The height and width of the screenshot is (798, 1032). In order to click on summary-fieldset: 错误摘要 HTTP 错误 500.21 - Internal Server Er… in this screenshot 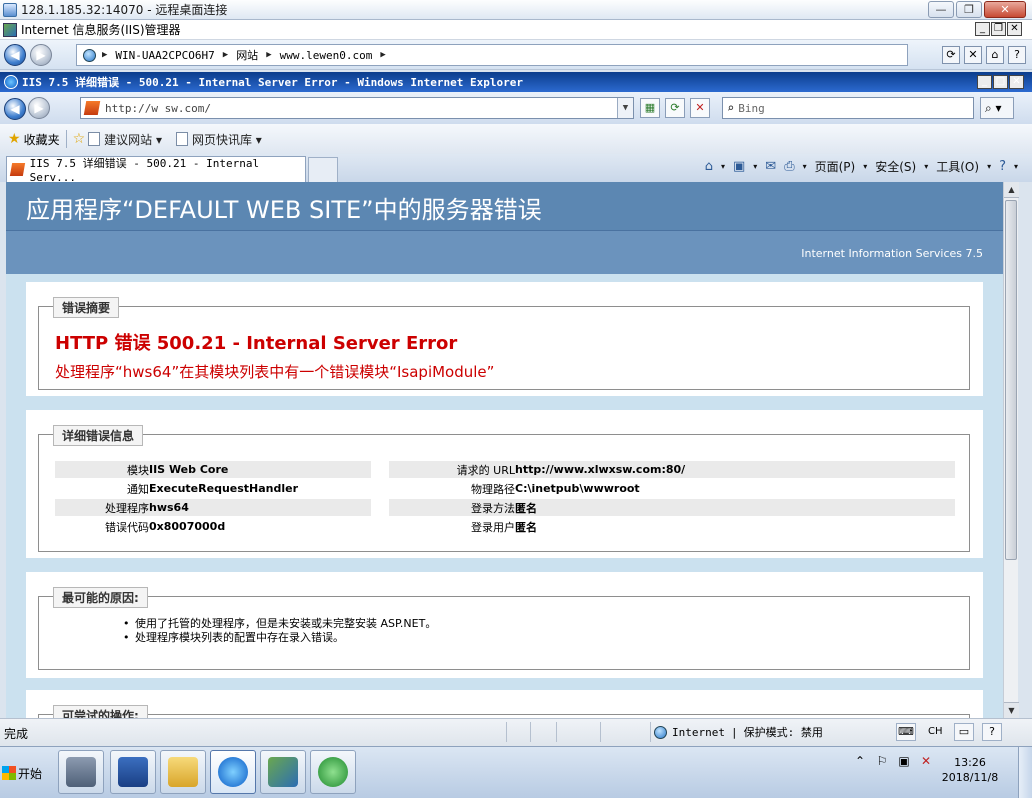, I will do `click(504, 343)`.